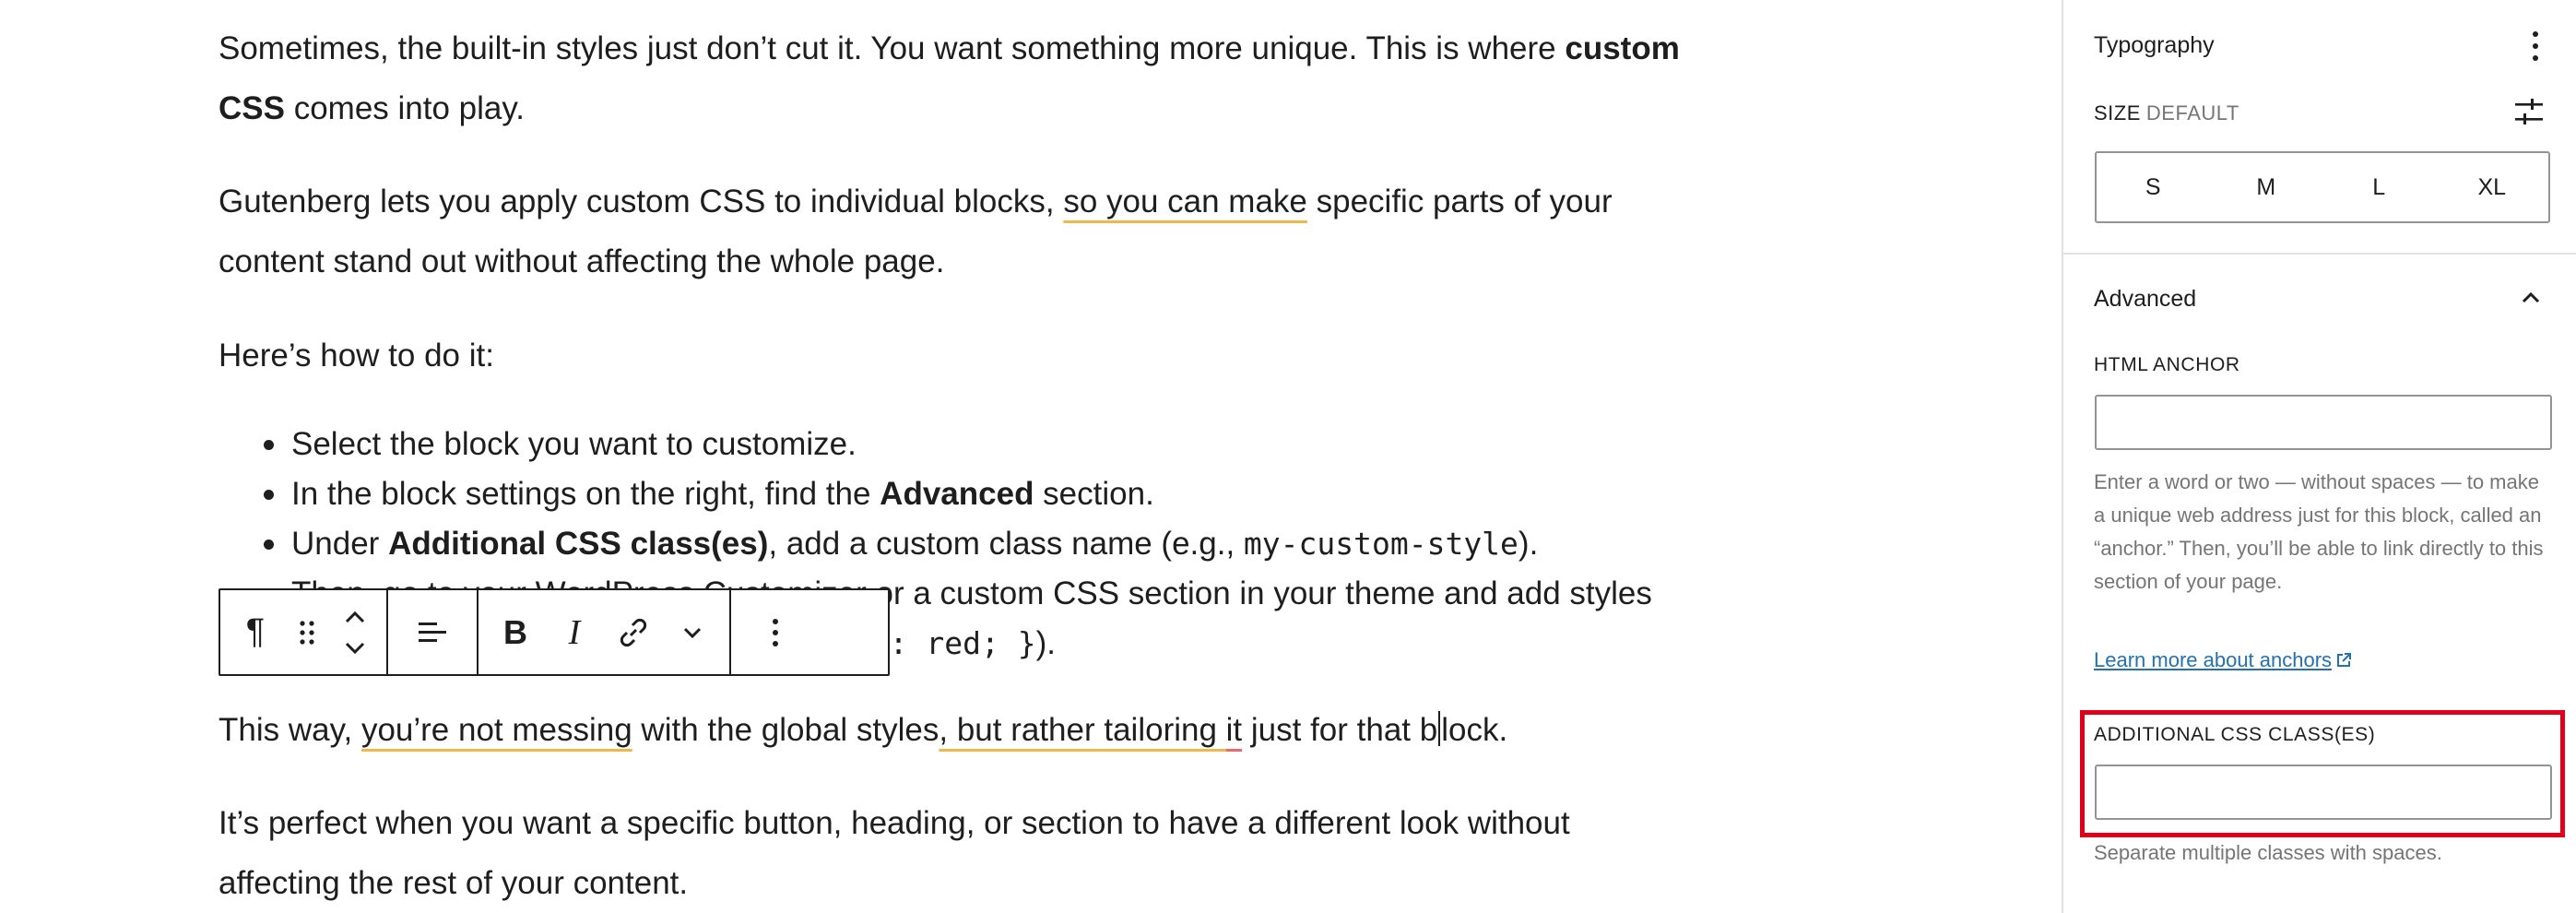 Image resolution: width=2576 pixels, height=913 pixels. I want to click on font-size-picker: S M L XL, so click(2322, 187).